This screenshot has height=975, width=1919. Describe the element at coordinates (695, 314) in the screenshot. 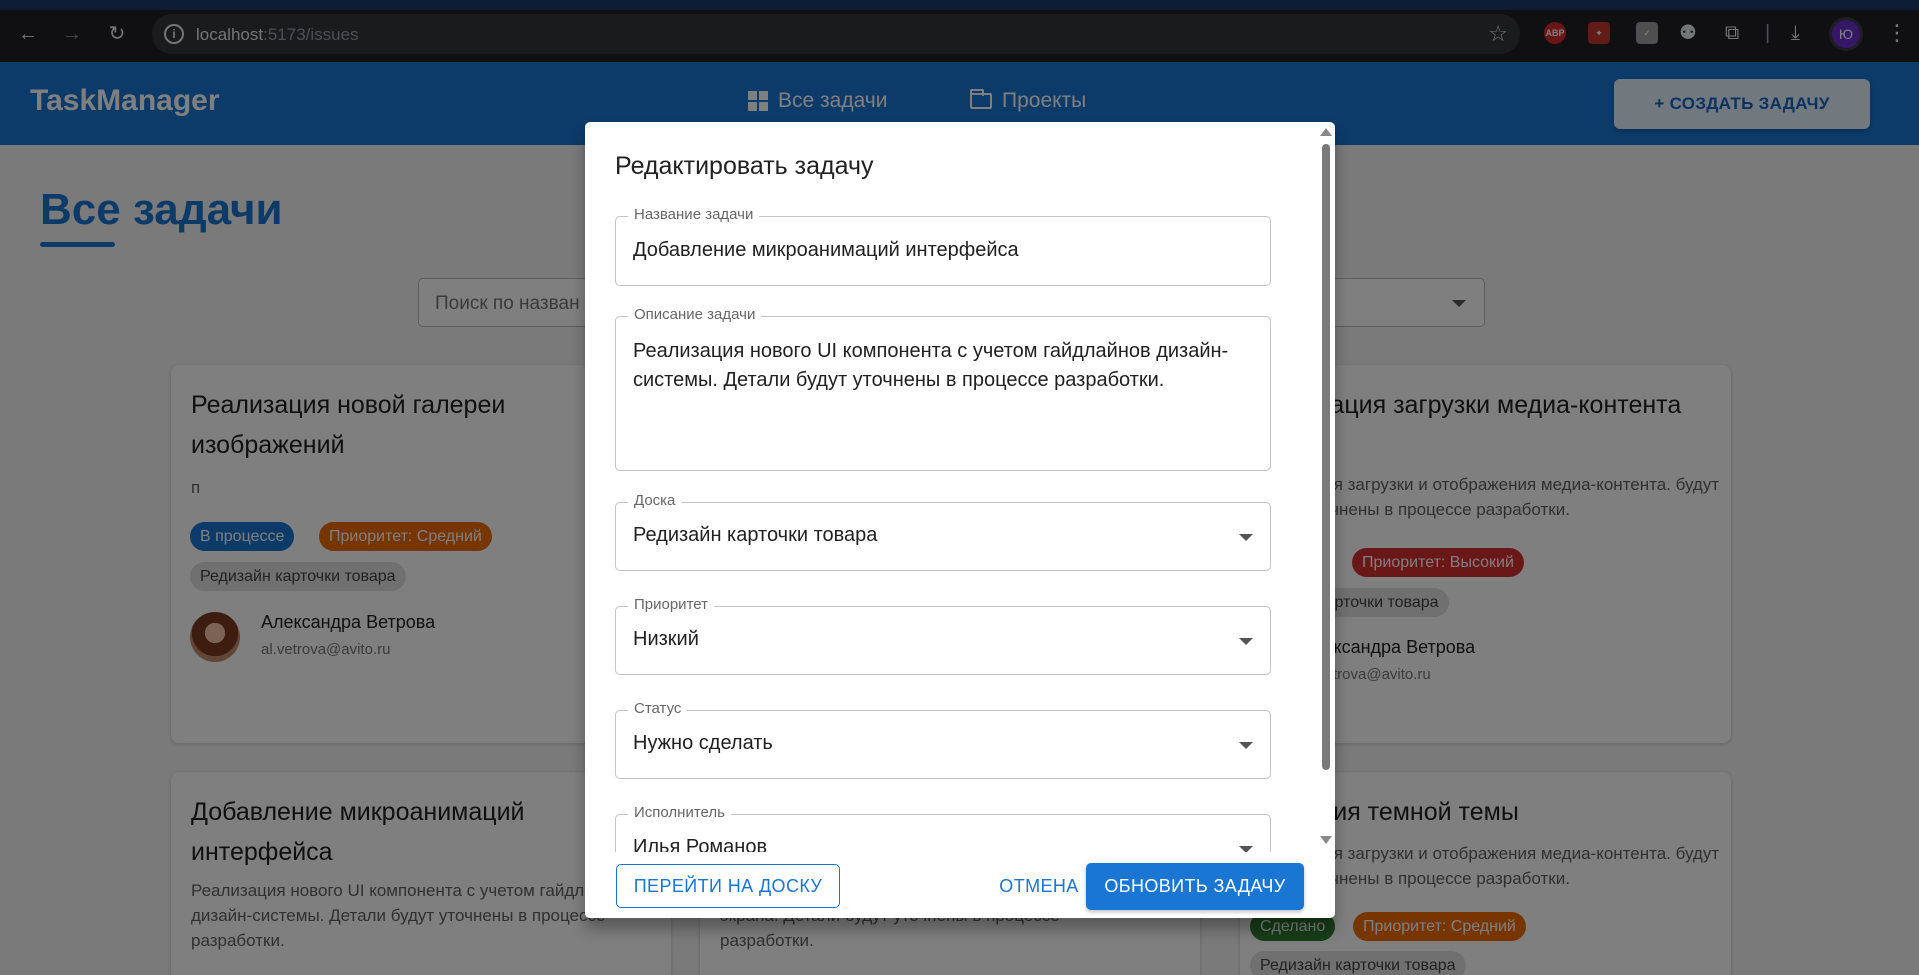

I see `task-description-label: Описание задачи` at that location.